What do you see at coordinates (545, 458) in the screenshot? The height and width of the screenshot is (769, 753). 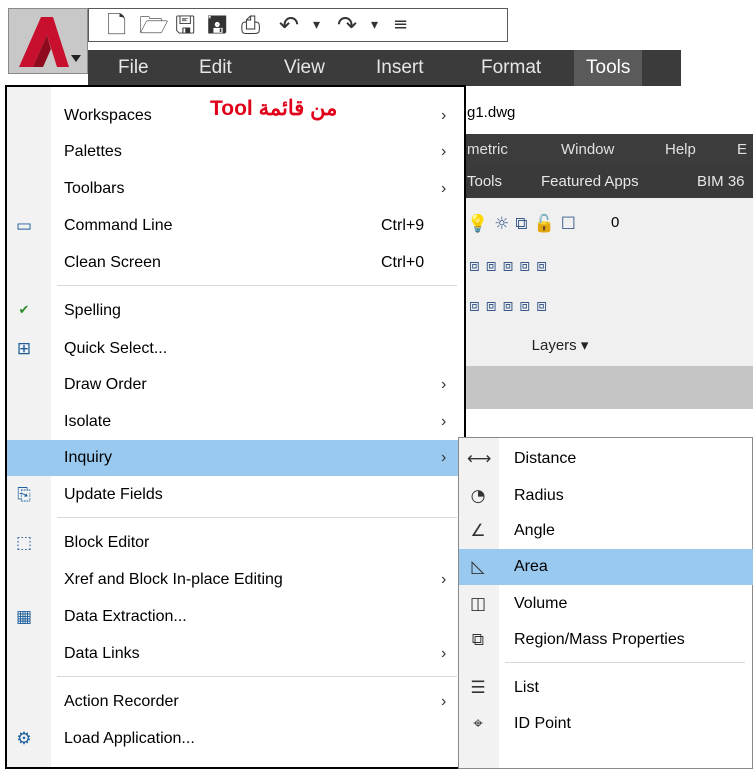 I see `submenu-item-label: Distance` at bounding box center [545, 458].